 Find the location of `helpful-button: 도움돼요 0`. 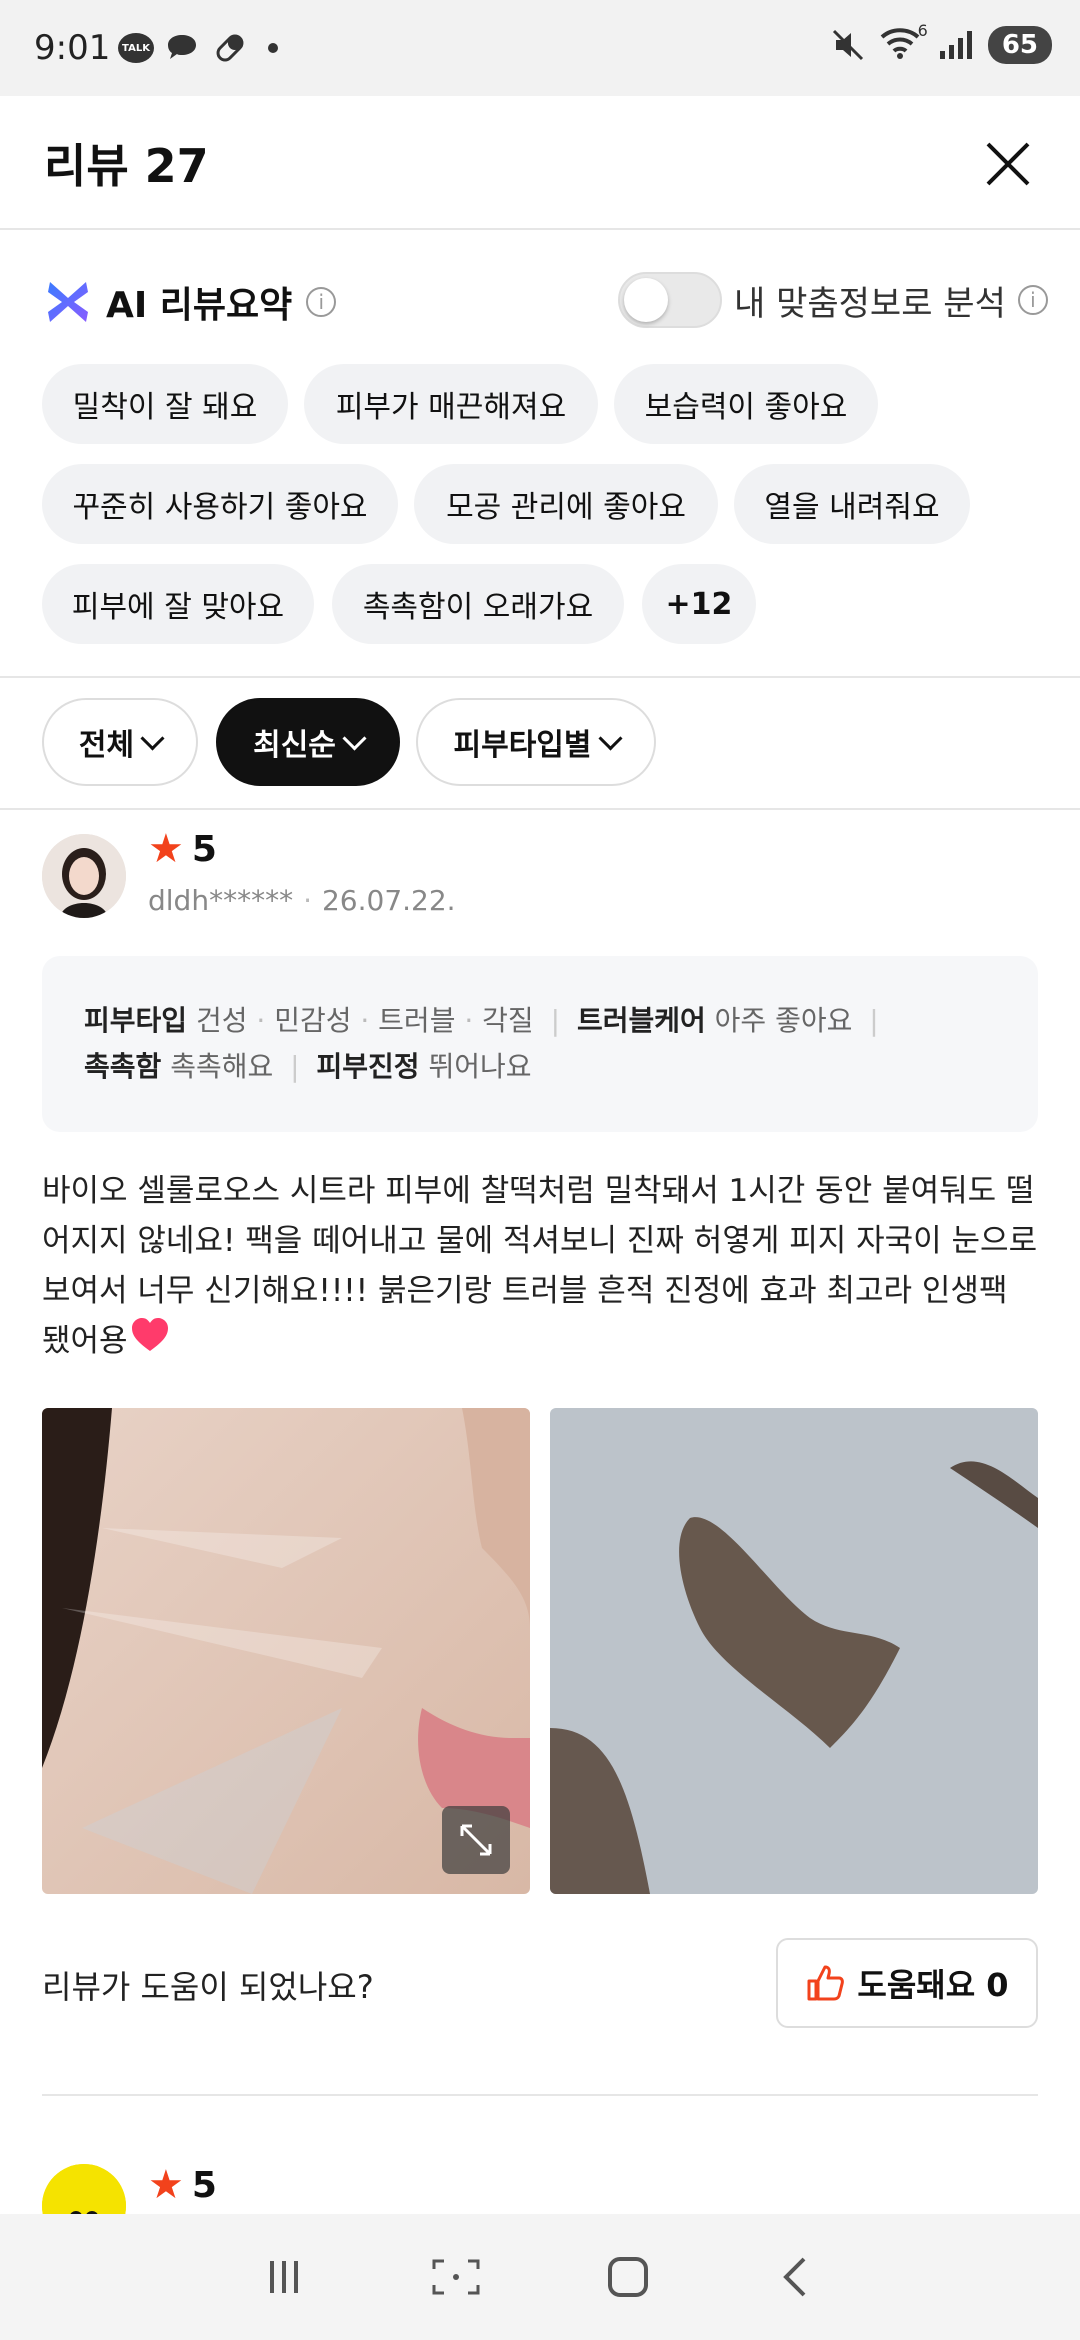

helpful-button: 도움돼요 0 is located at coordinates (907, 1983).